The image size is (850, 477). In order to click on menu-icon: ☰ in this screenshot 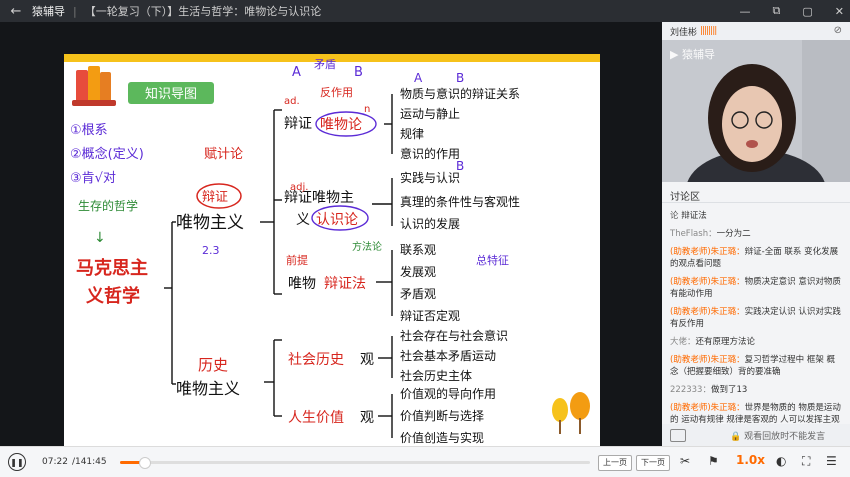, I will do `click(831, 461)`.